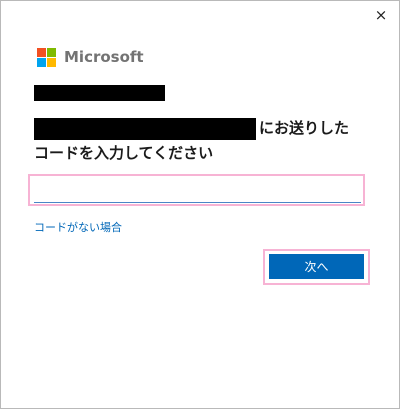 The image size is (400, 409). Describe the element at coordinates (197, 191) in the screenshot. I see `code-input` at that location.